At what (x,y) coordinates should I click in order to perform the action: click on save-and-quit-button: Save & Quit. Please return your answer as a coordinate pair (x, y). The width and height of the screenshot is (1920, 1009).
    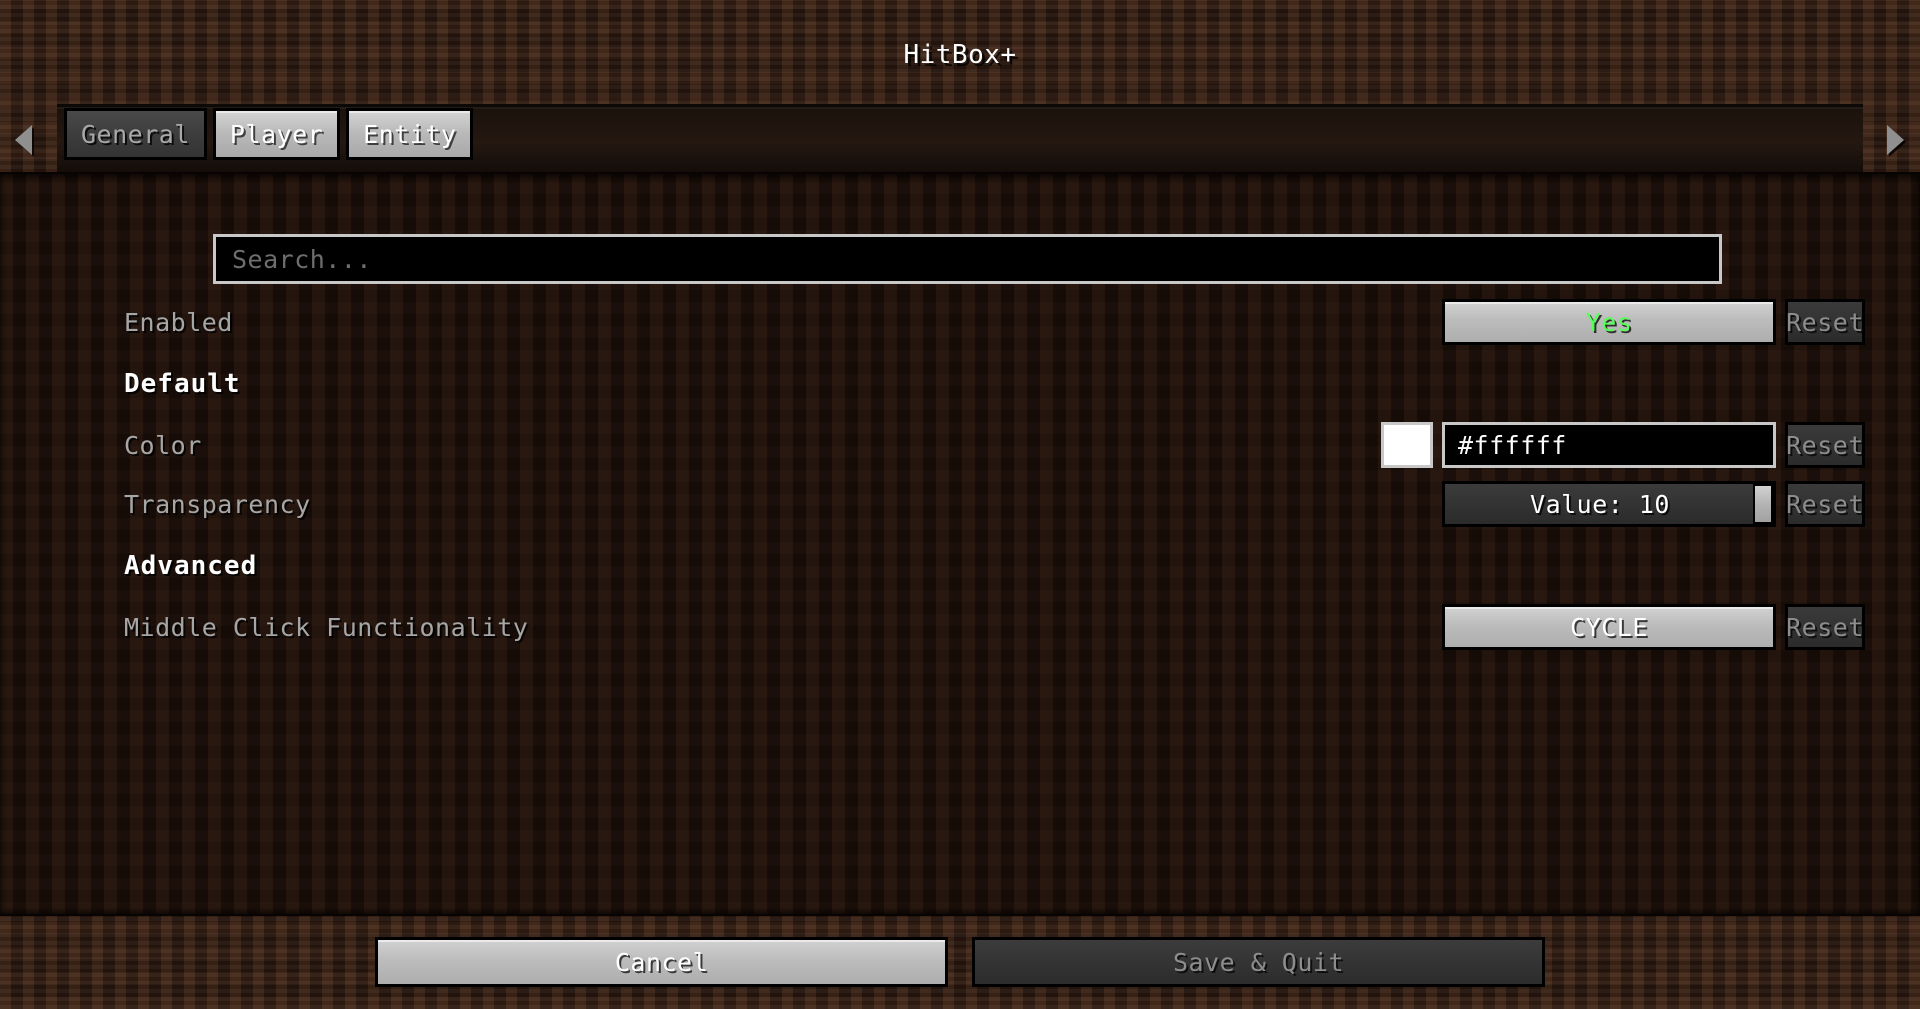
    Looking at the image, I should click on (1258, 962).